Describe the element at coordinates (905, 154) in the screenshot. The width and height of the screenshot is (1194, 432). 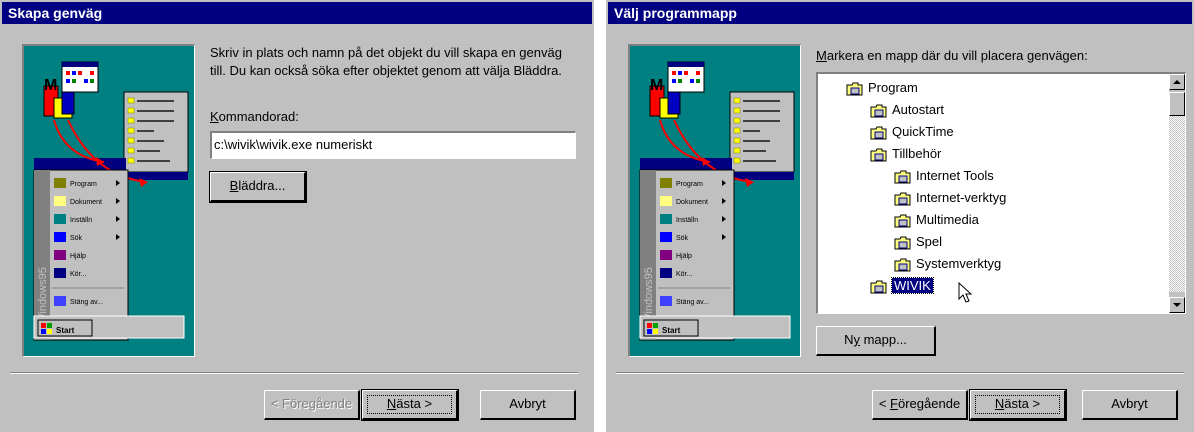
I see `tree-item-tillbehor: Tillbehör` at that location.